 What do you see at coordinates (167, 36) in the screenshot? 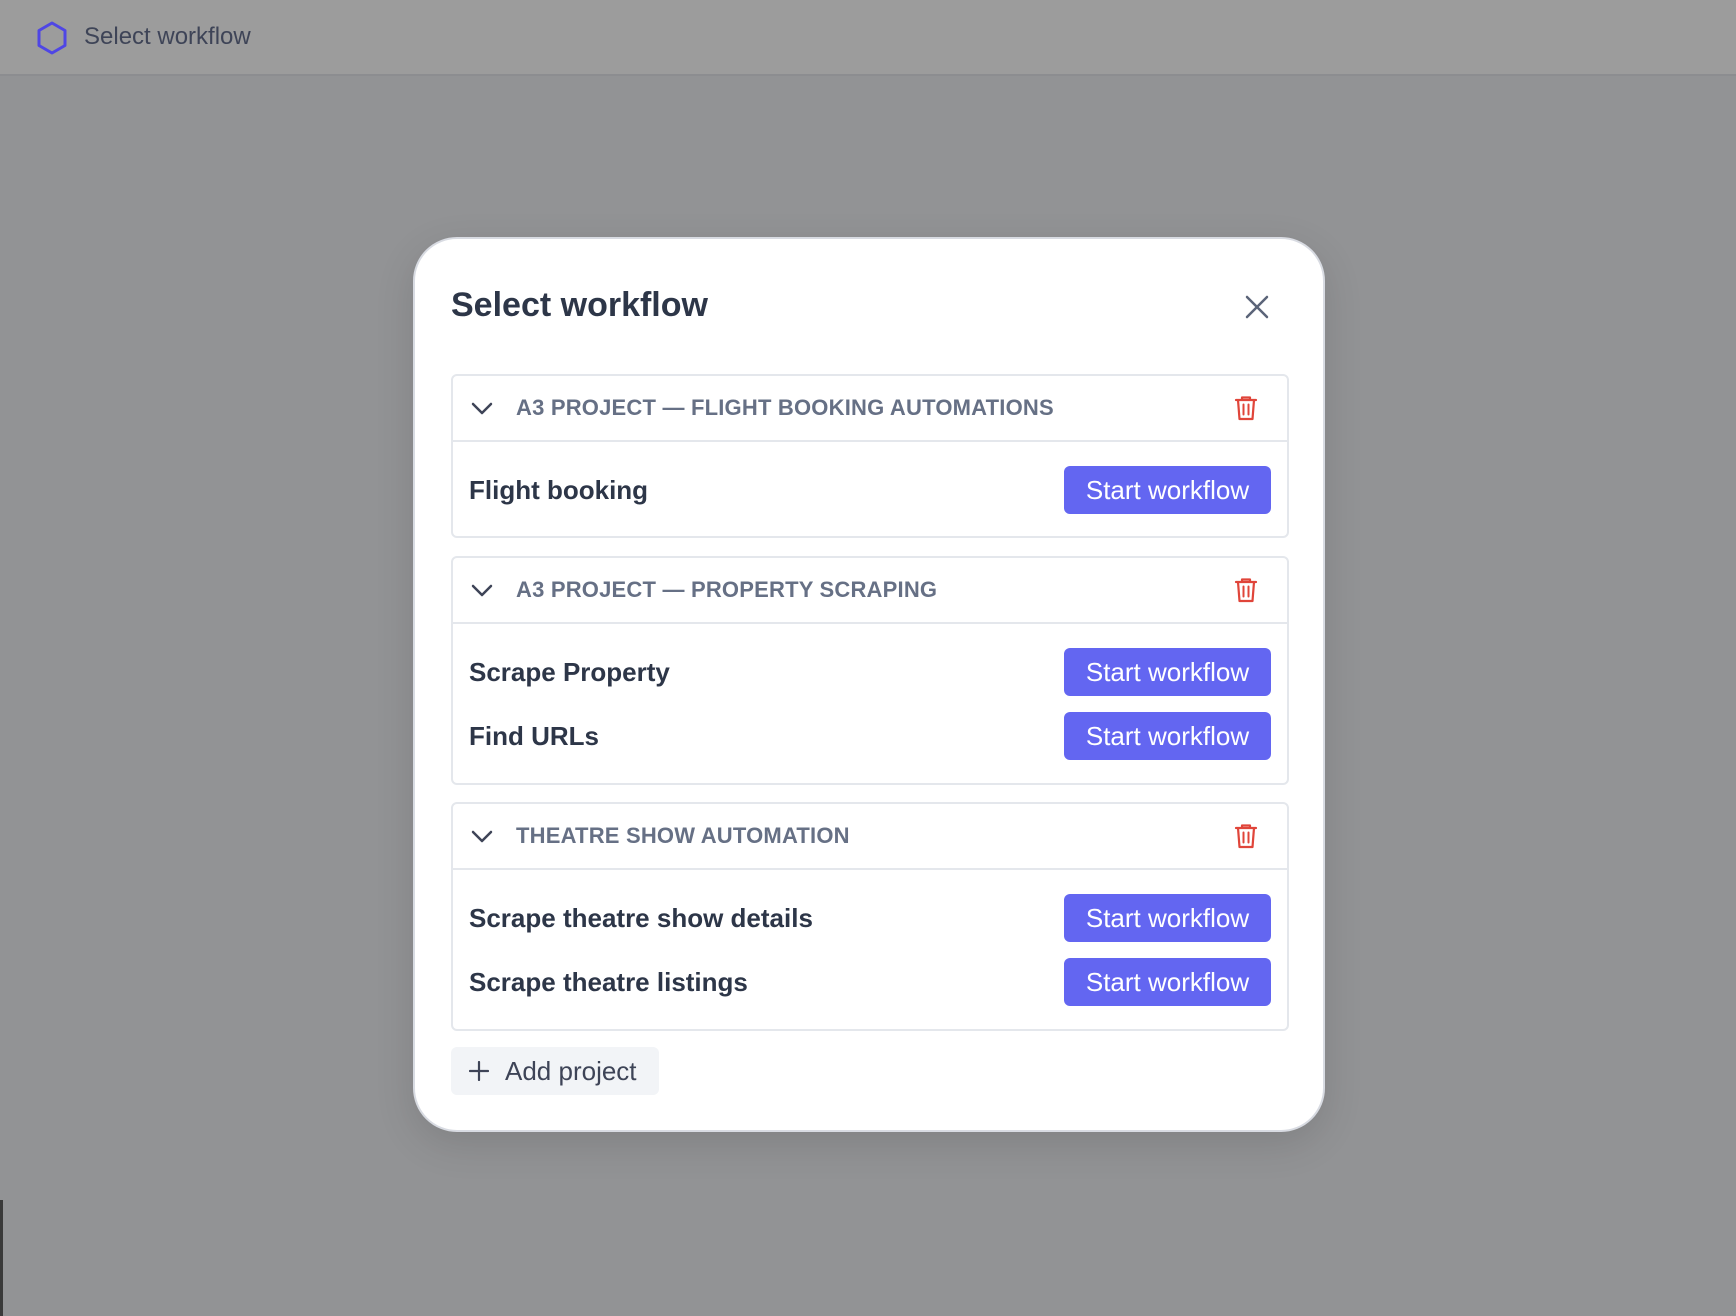
I see `app-title: Select workflow` at bounding box center [167, 36].